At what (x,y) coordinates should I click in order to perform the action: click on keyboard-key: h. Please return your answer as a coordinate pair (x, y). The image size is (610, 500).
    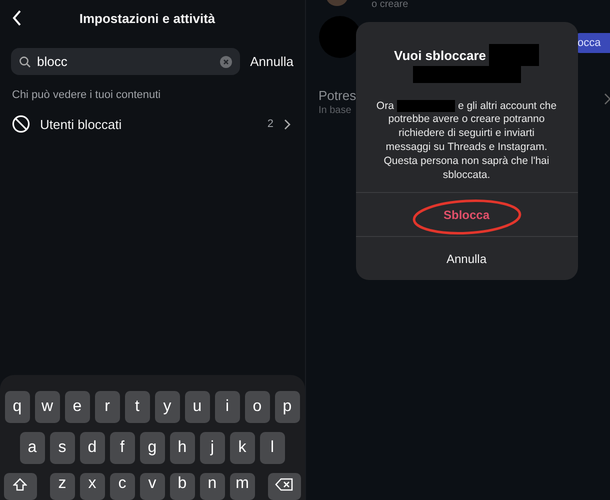
    Looking at the image, I should click on (182, 448).